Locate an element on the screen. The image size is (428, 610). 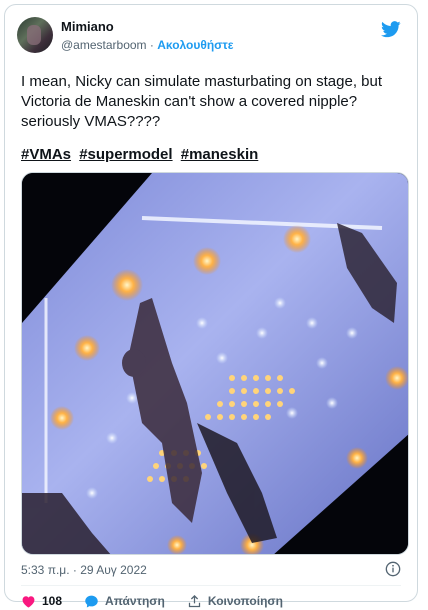
hashtag-maneskin: #maneskin is located at coordinates (220, 154).